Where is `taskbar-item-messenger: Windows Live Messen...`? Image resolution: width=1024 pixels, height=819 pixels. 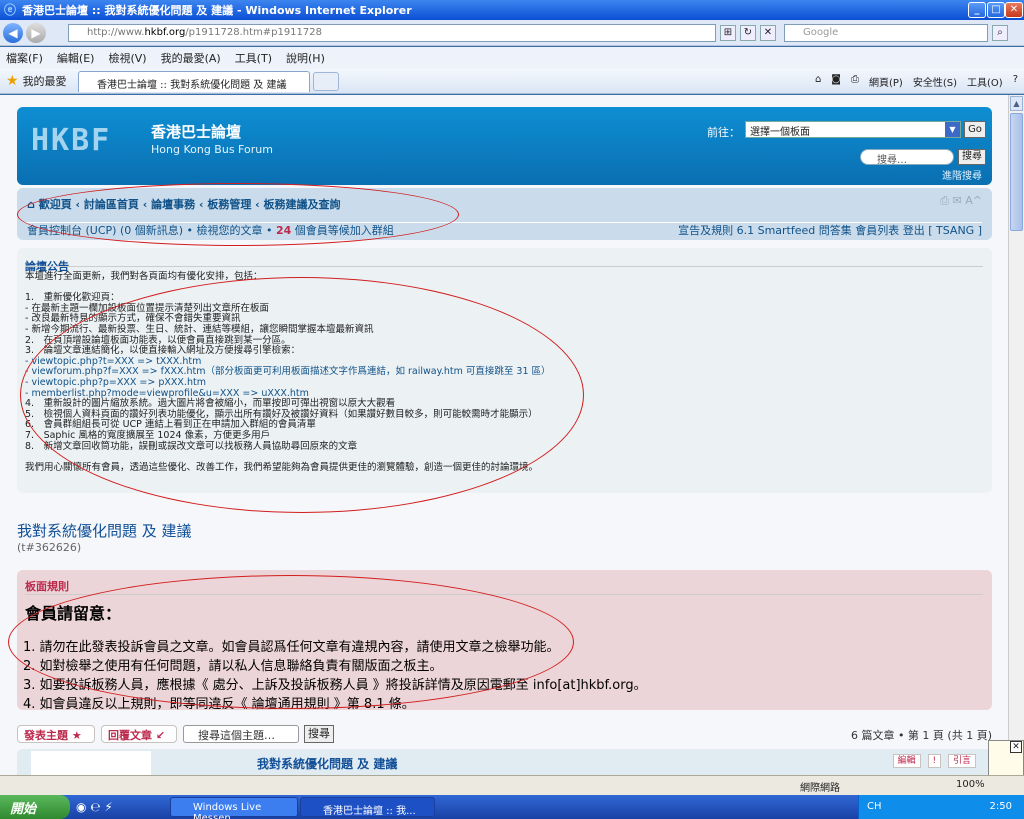
taskbar-item-messenger: Windows Live Messen... is located at coordinates (234, 808).